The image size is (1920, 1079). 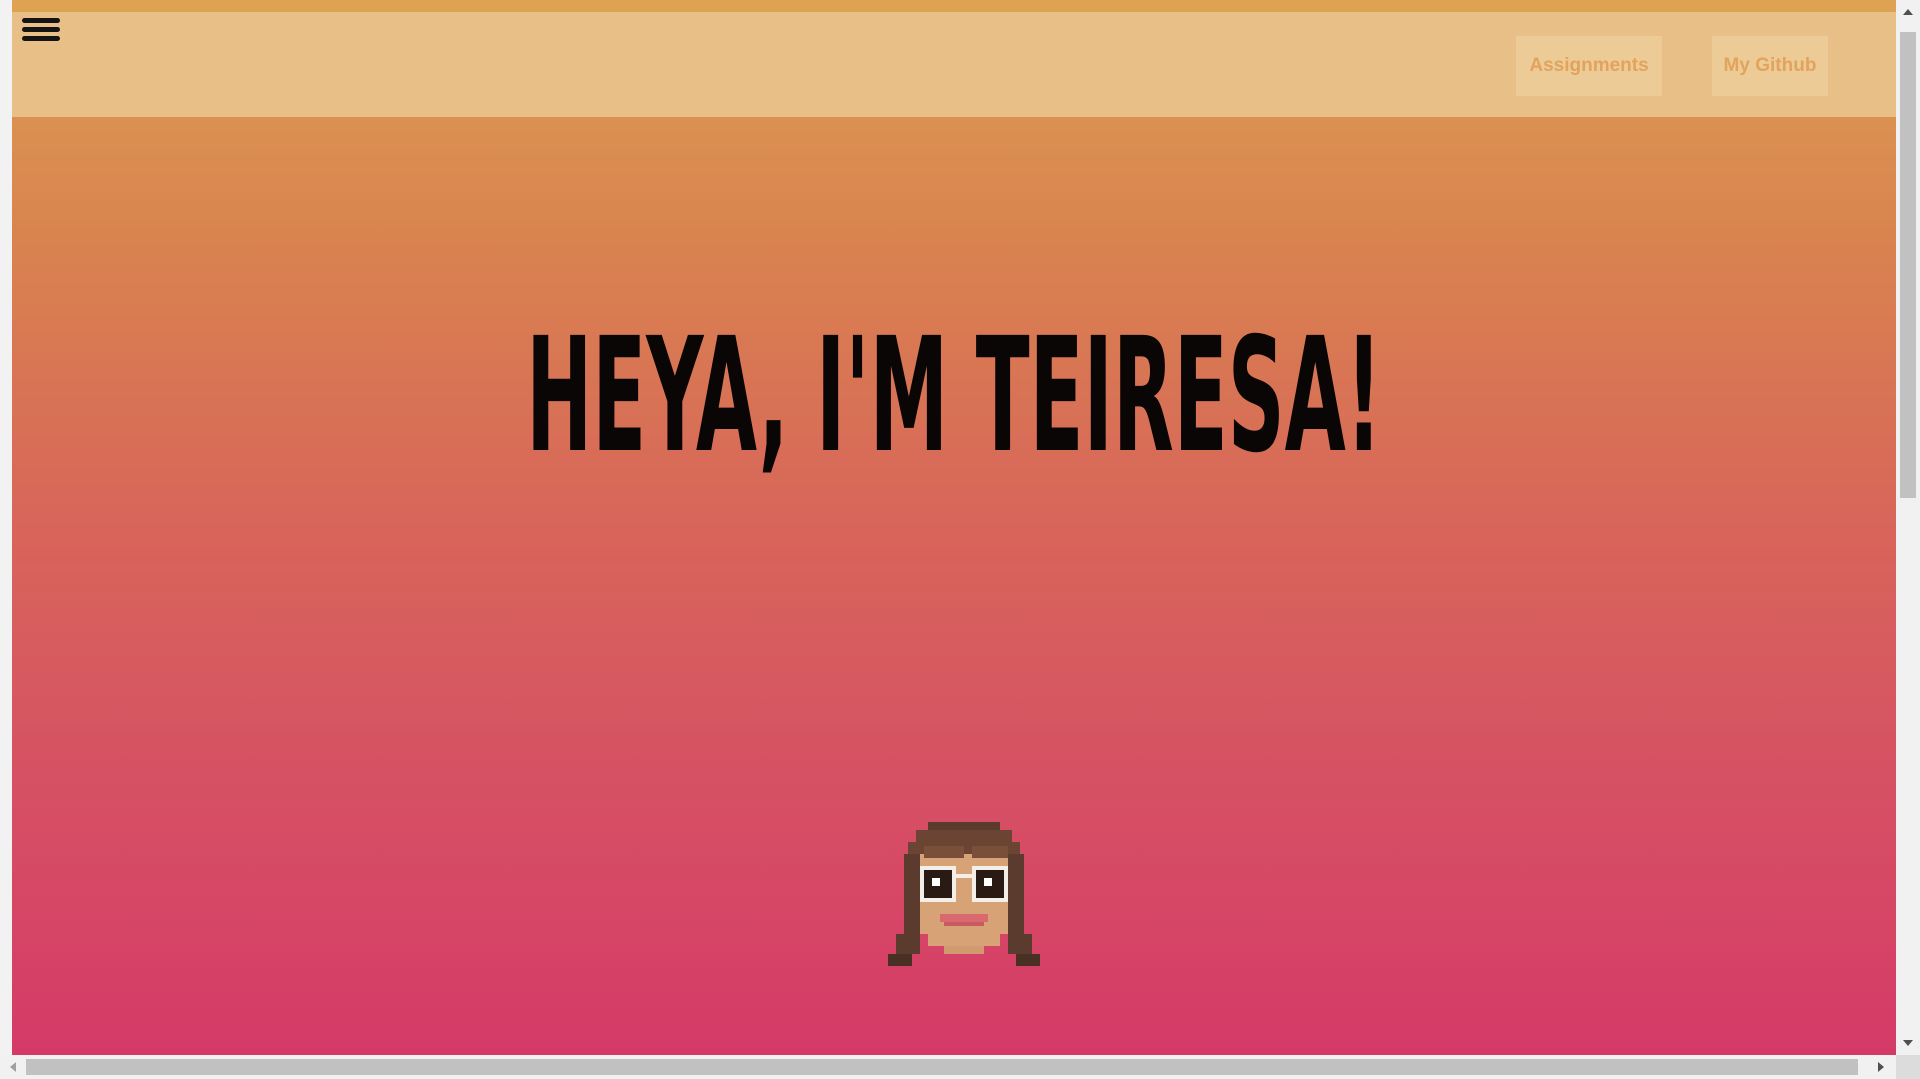 What do you see at coordinates (1908, 12) in the screenshot?
I see `scroll-up-arrow-icon` at bounding box center [1908, 12].